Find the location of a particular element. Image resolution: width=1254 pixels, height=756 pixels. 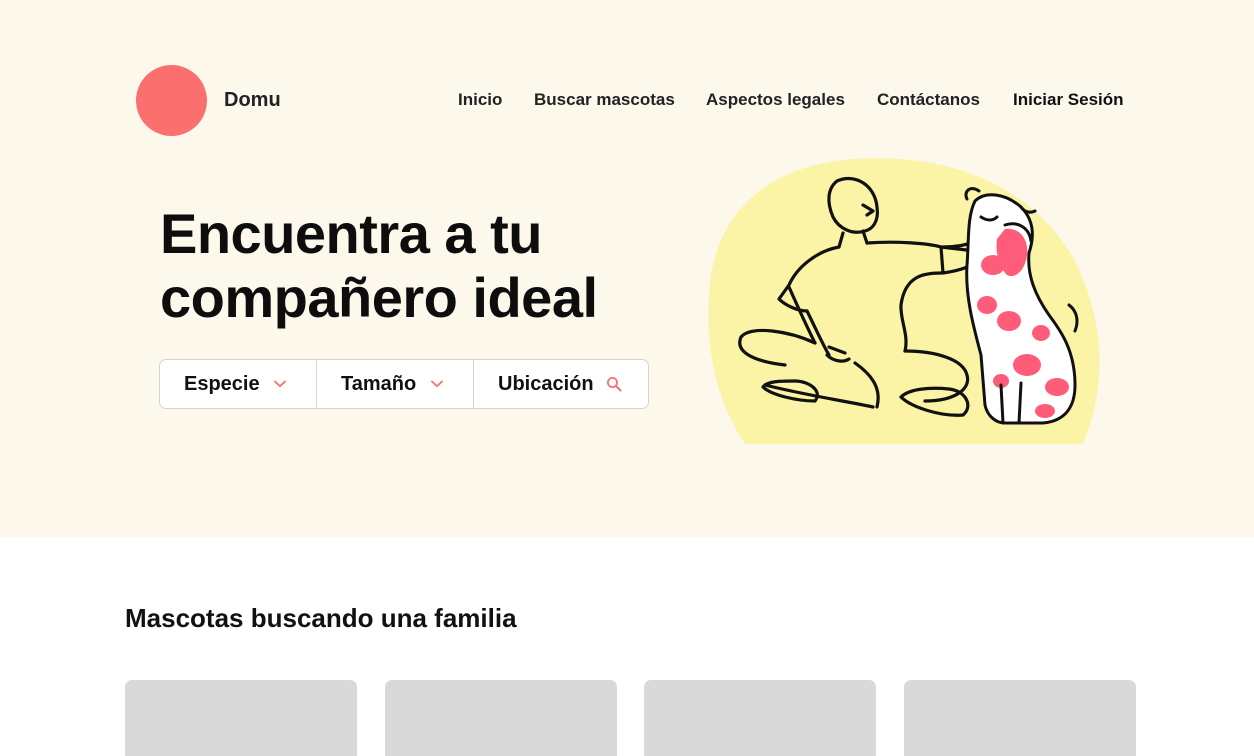

location-search-label: Ubicación is located at coordinates (546, 383).